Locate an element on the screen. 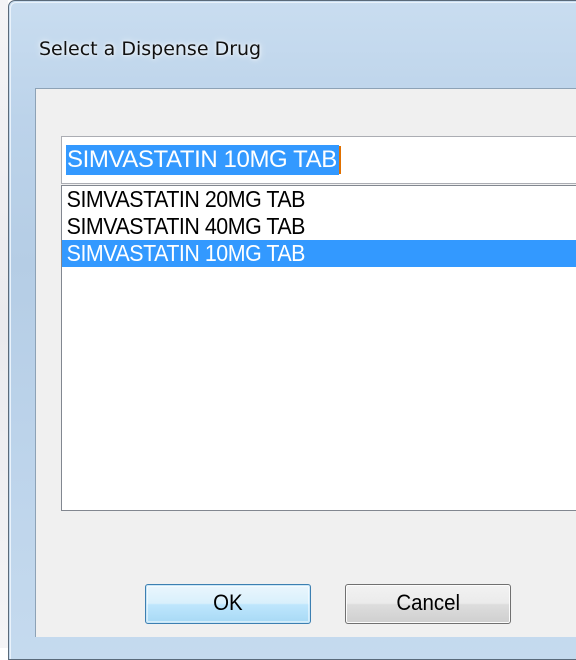  cancel-button-label: Cancel is located at coordinates (428, 602).